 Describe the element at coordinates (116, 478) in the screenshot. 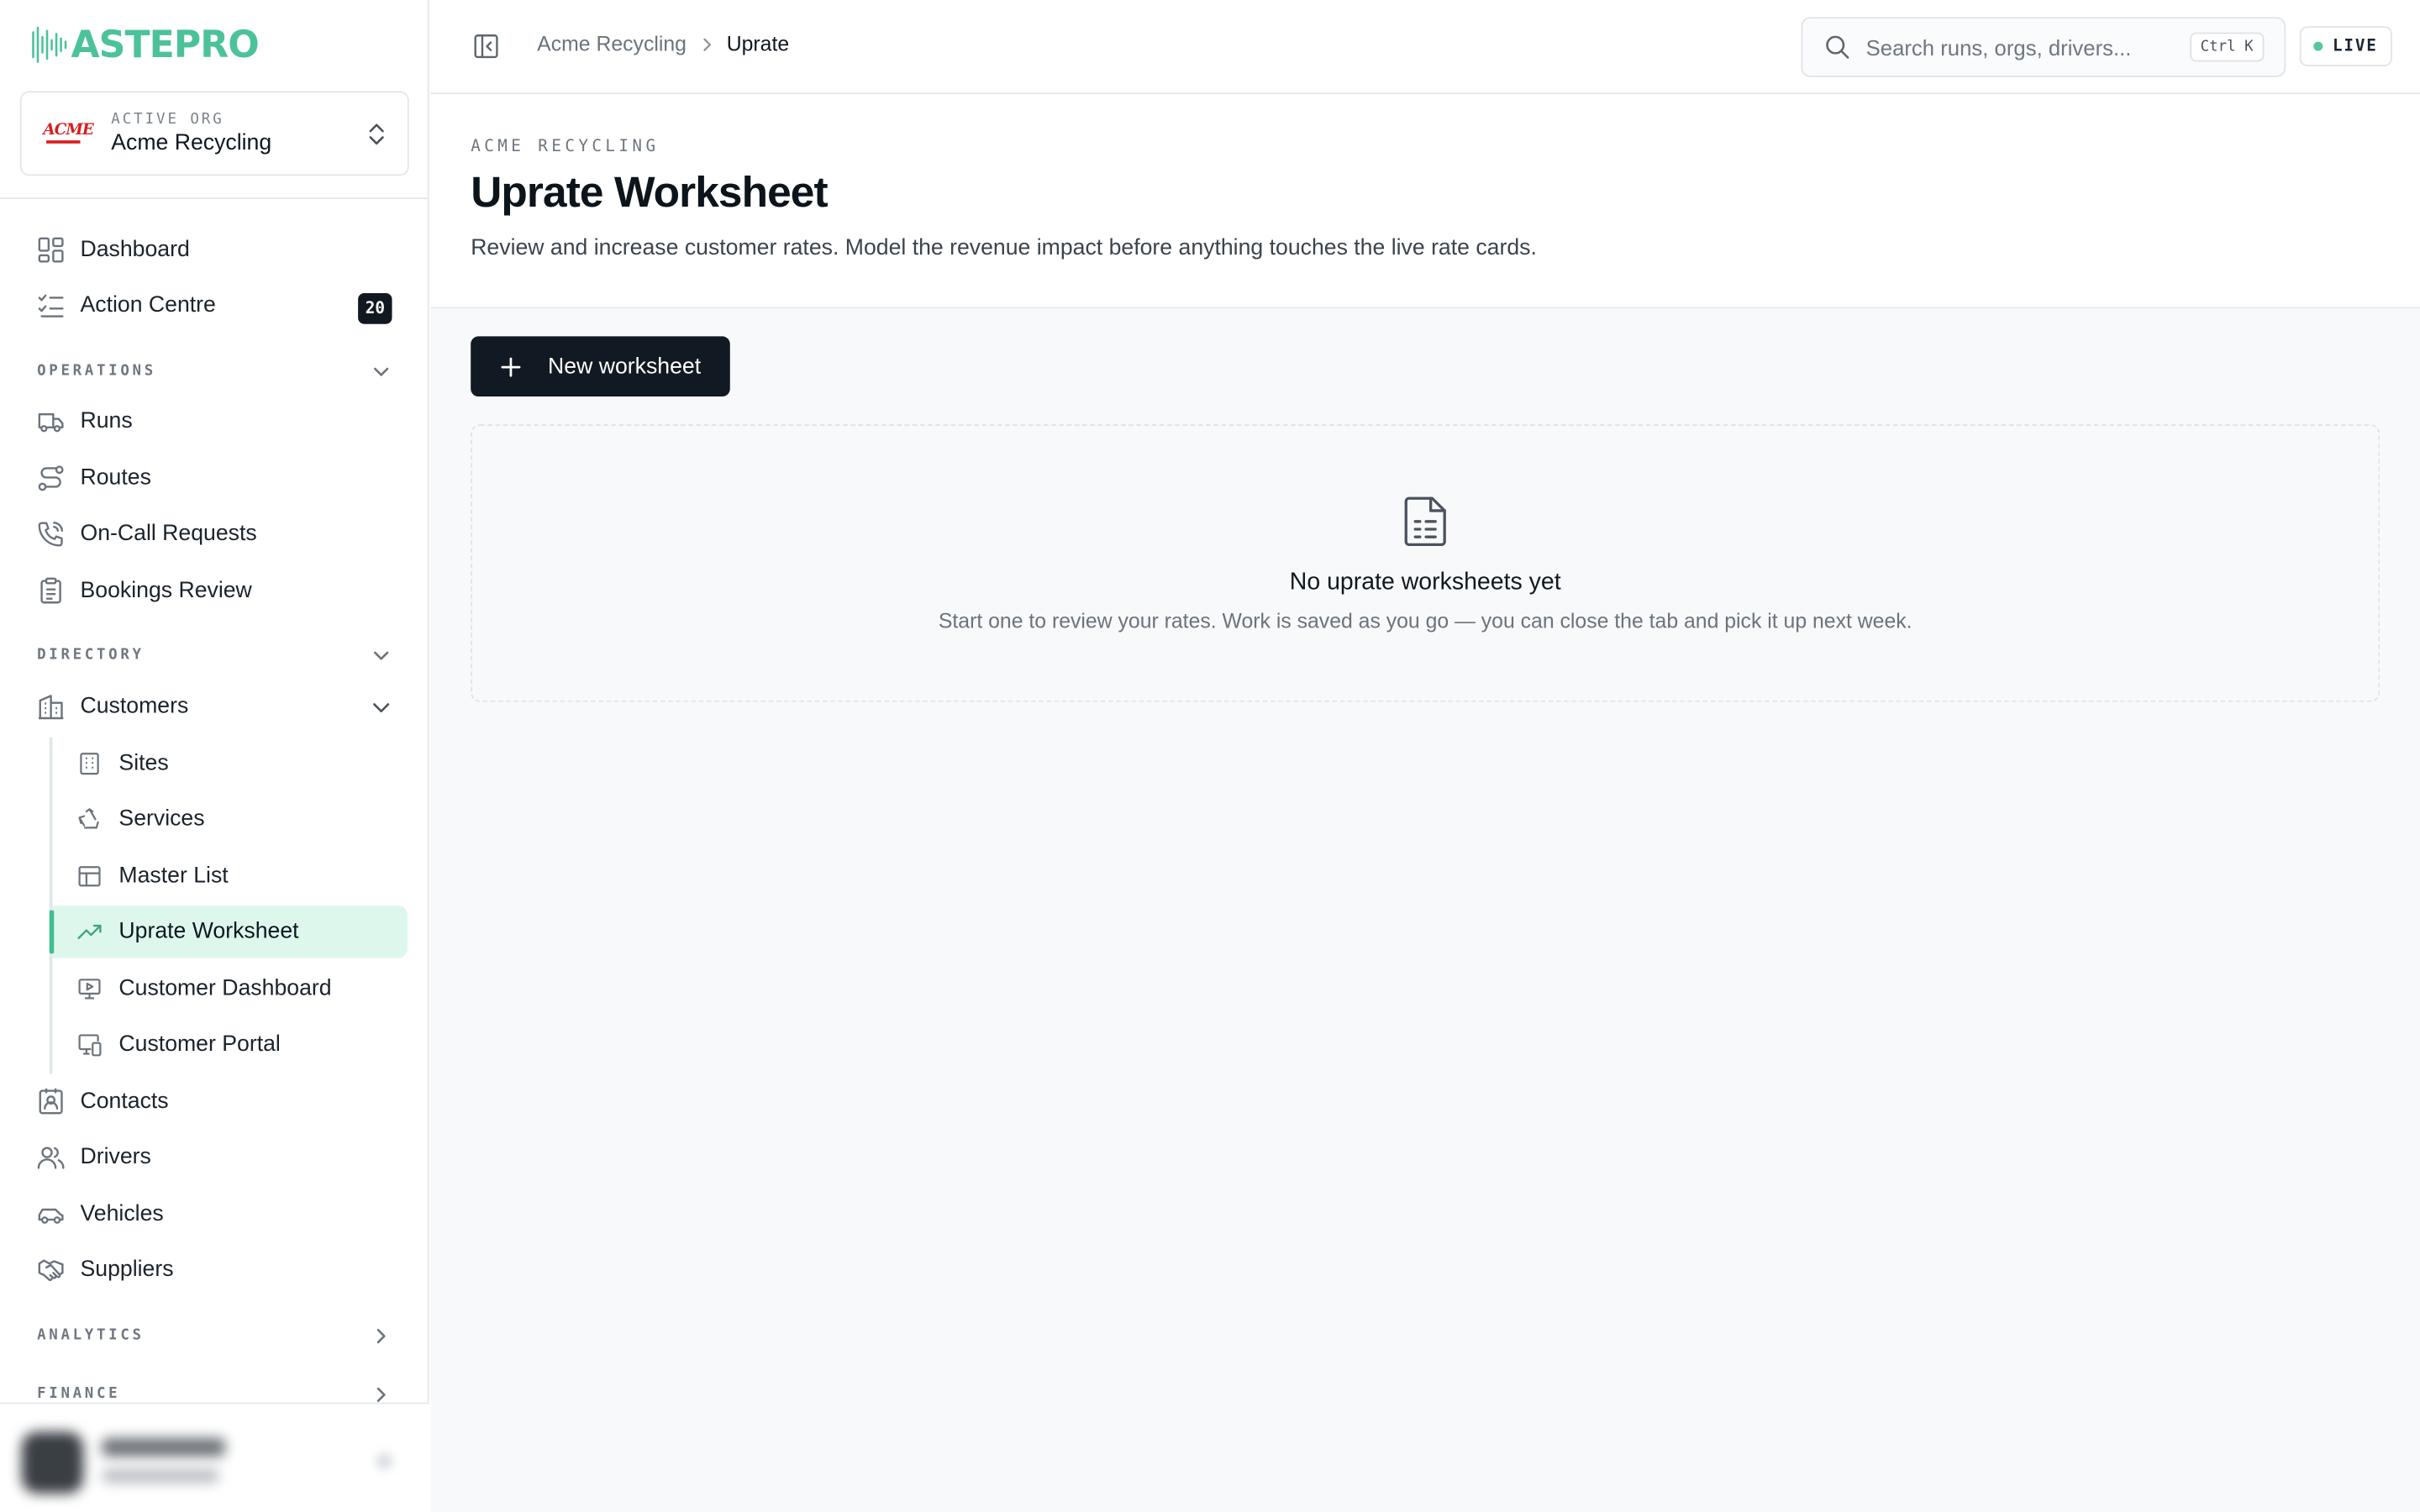

I see `sidebar-item-label: Routes` at that location.